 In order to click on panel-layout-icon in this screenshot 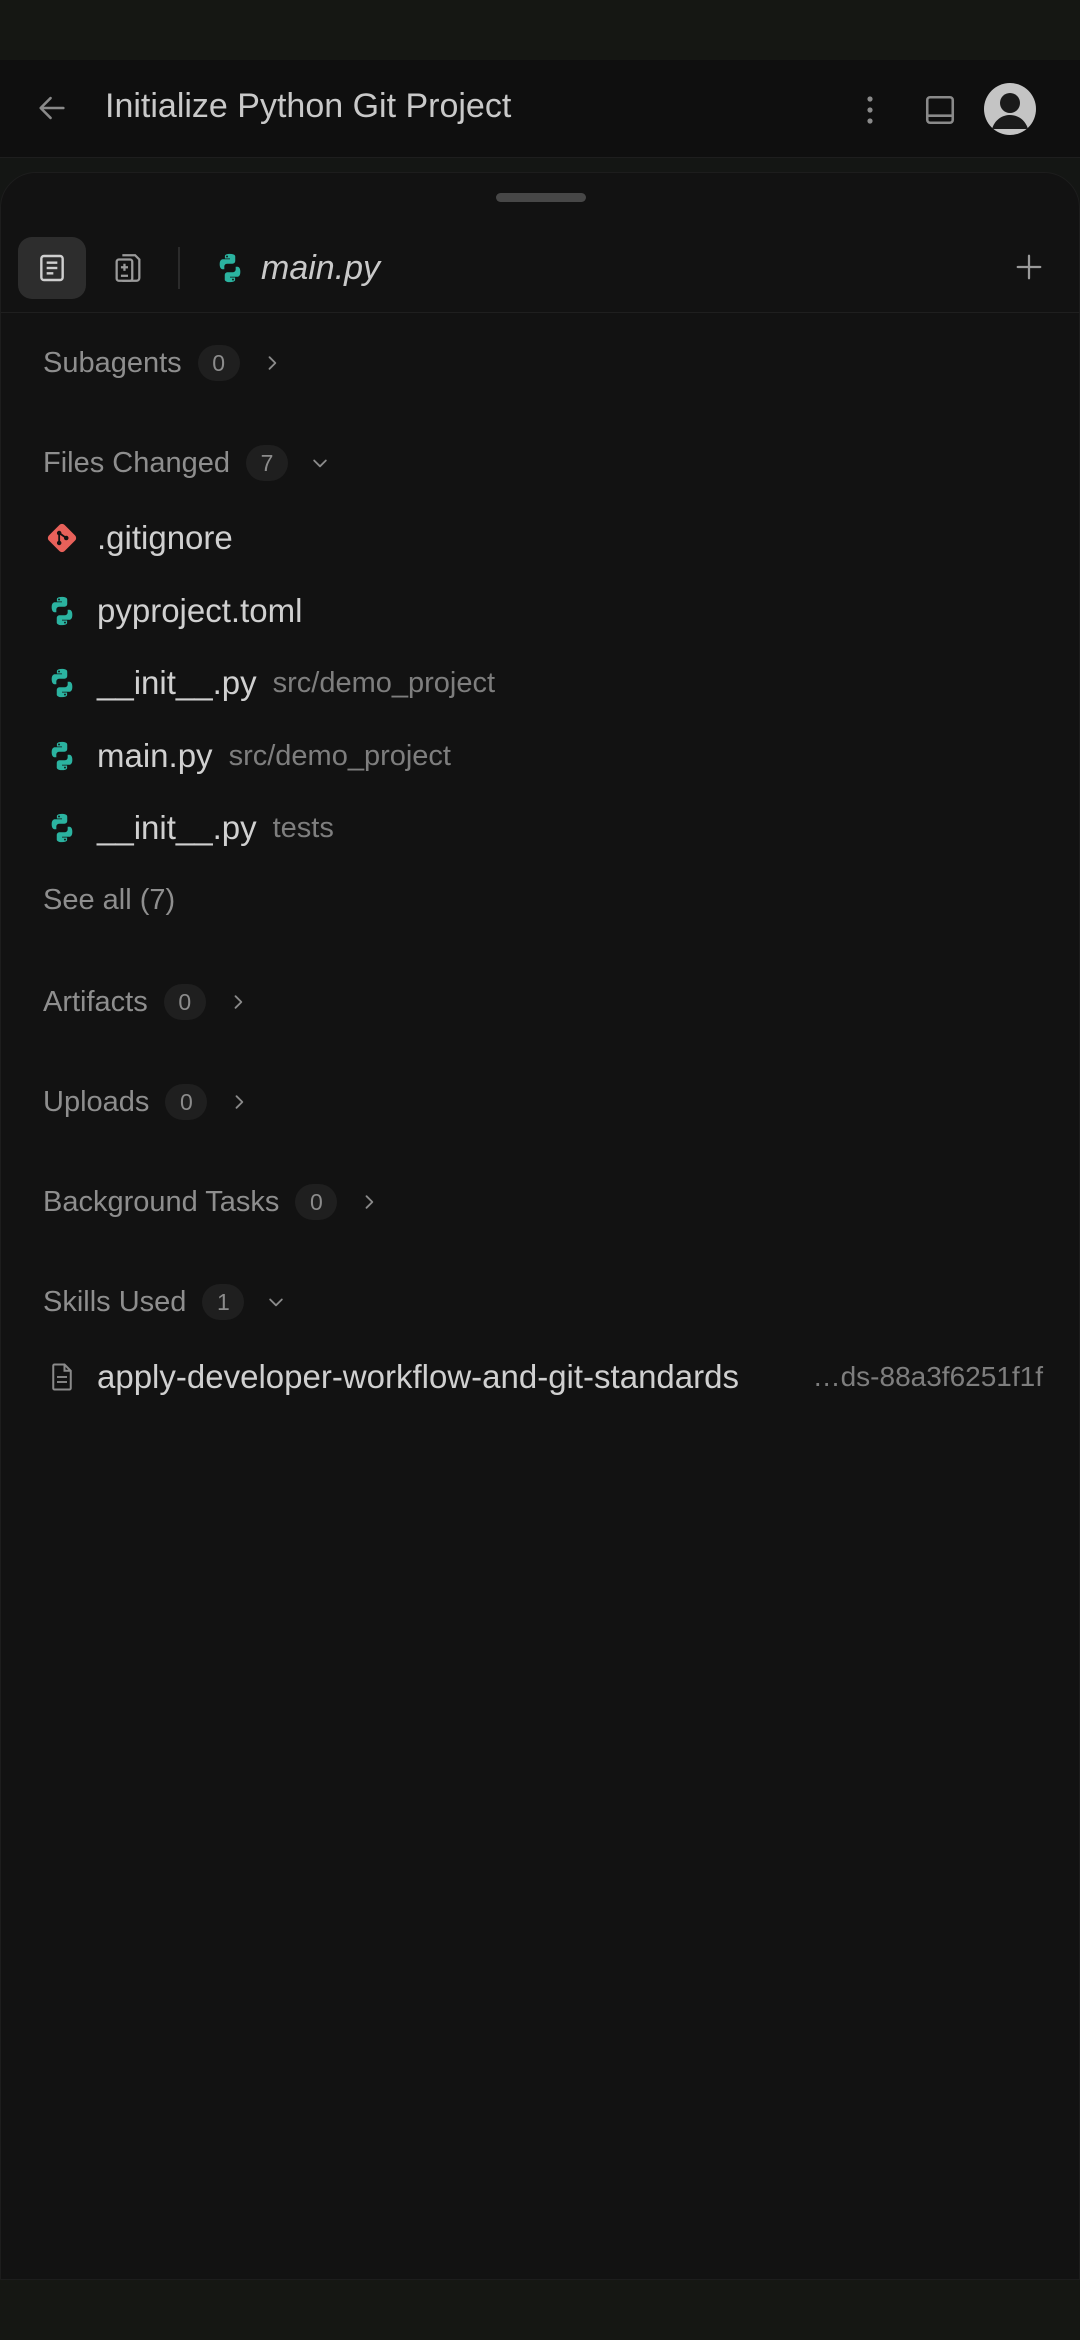, I will do `click(940, 110)`.